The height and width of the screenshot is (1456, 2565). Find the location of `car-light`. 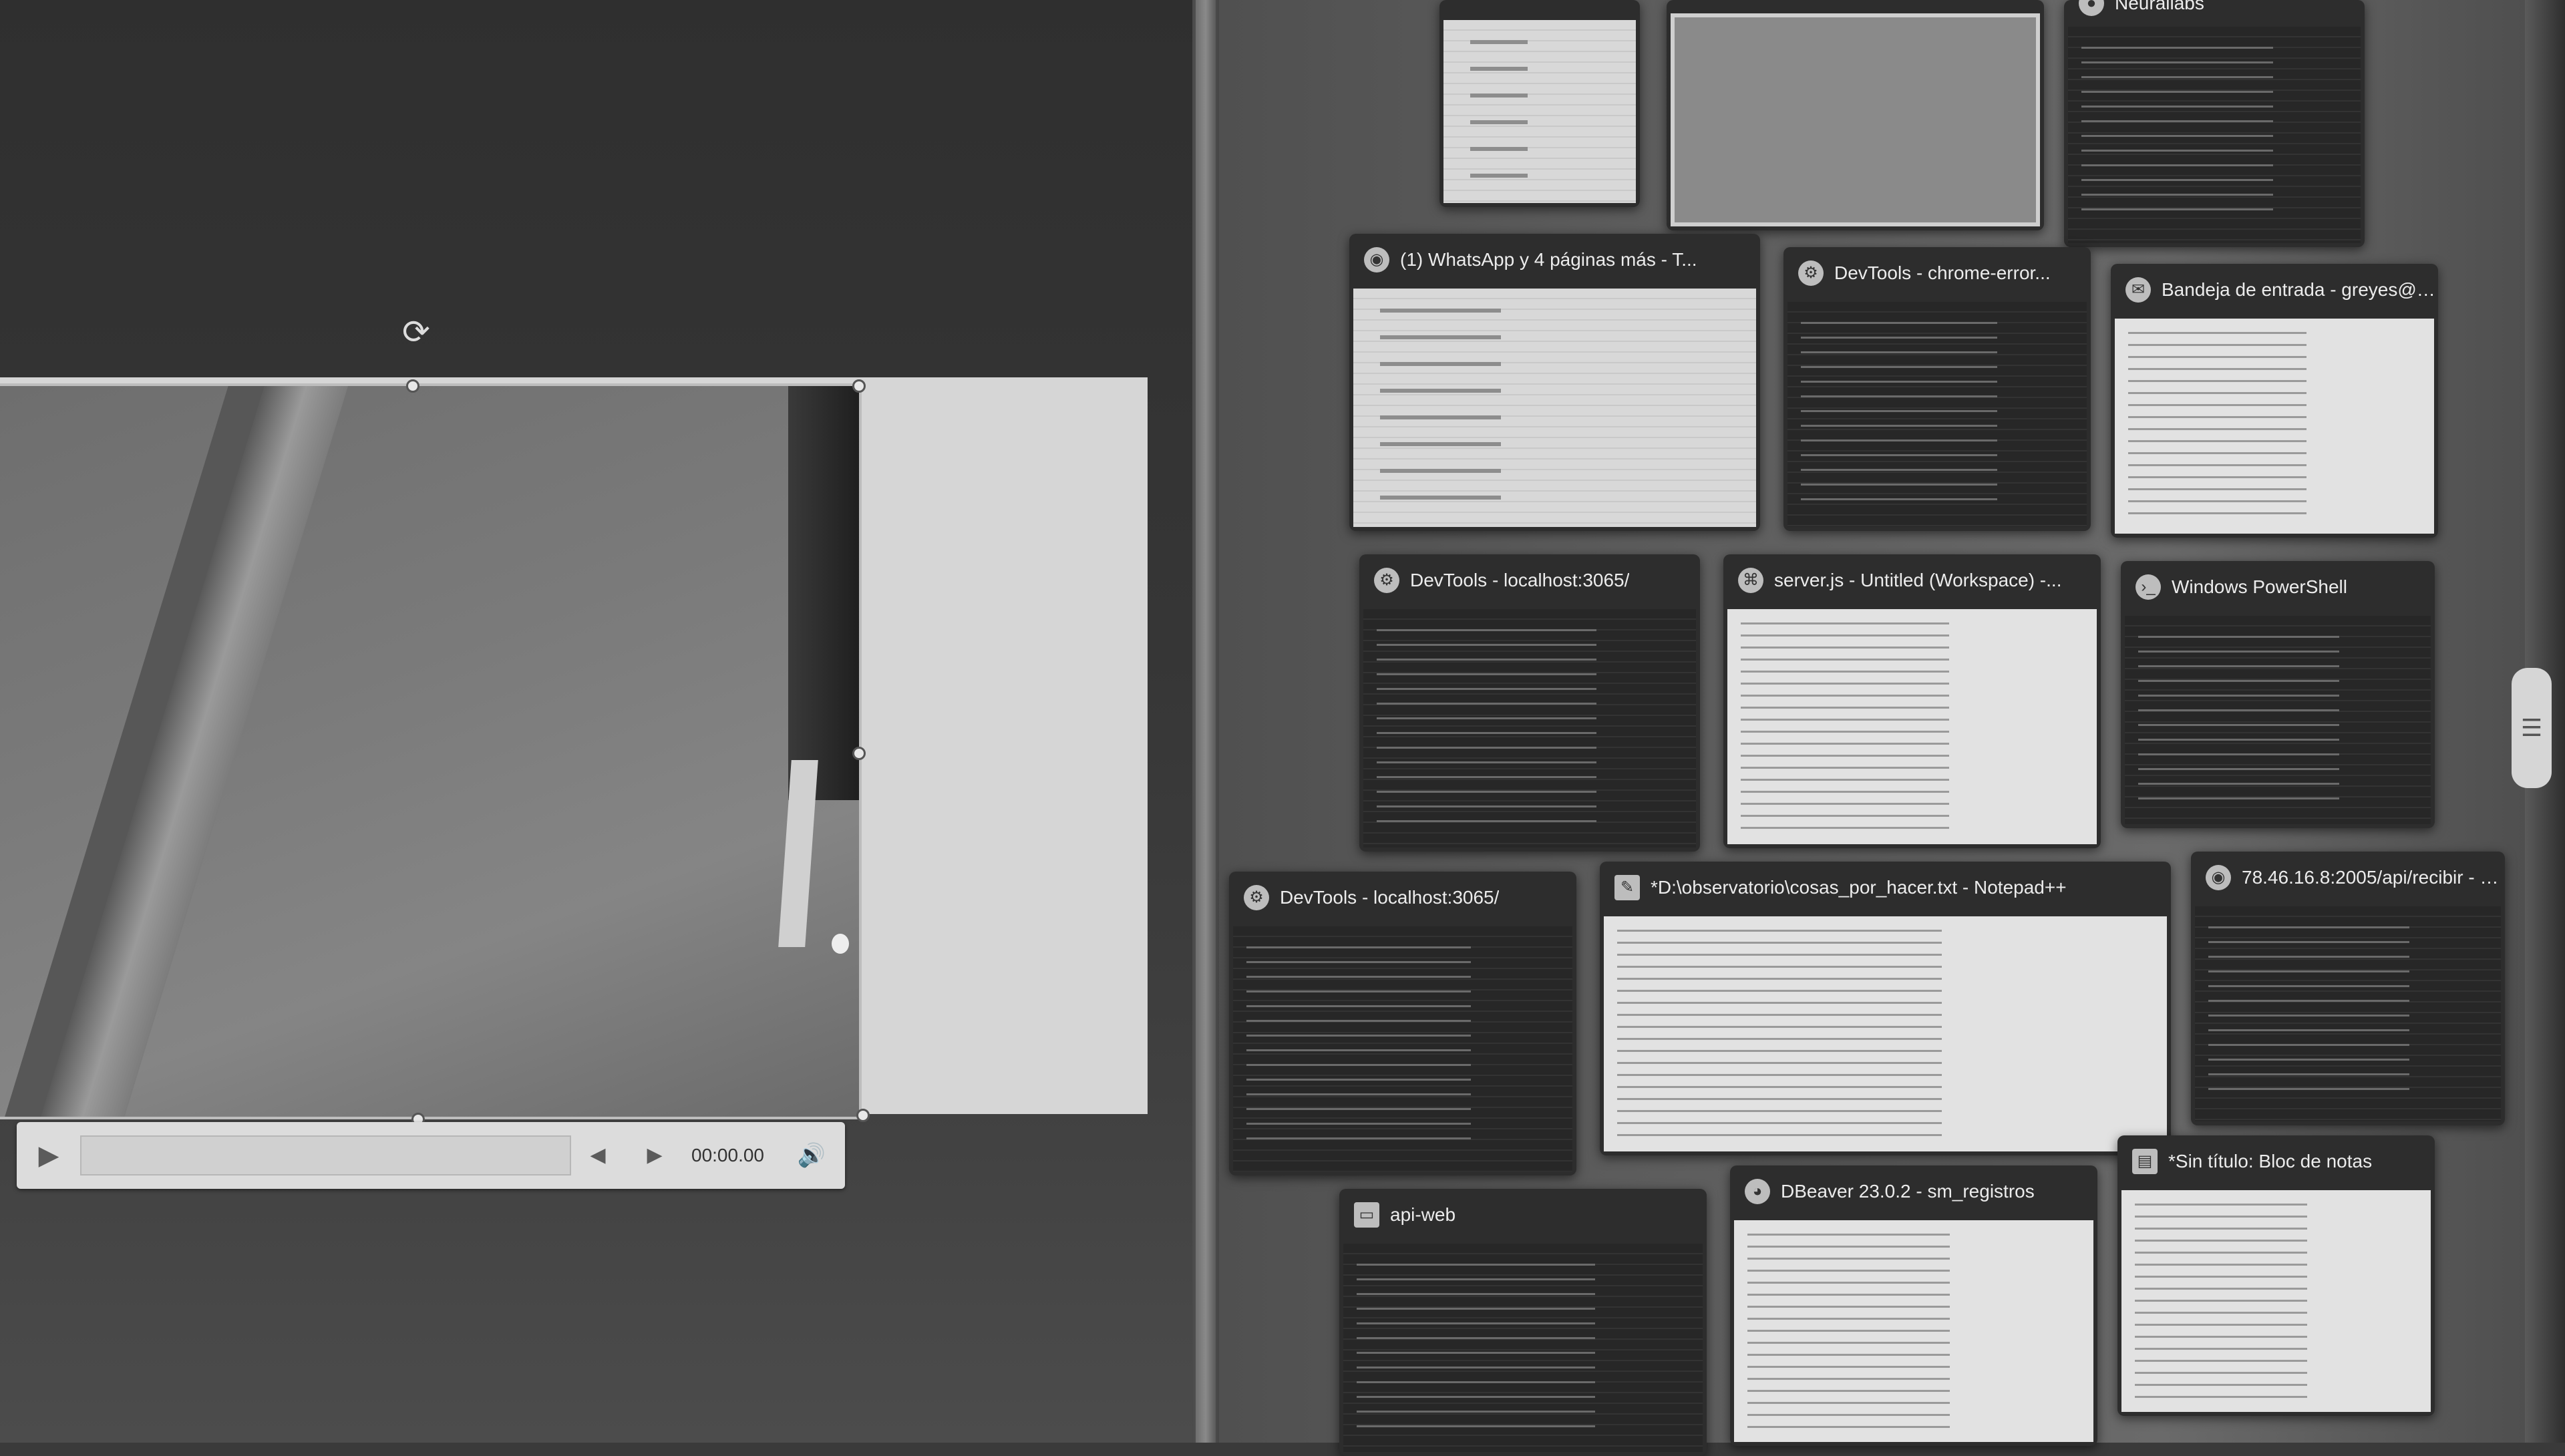

car-light is located at coordinates (840, 944).